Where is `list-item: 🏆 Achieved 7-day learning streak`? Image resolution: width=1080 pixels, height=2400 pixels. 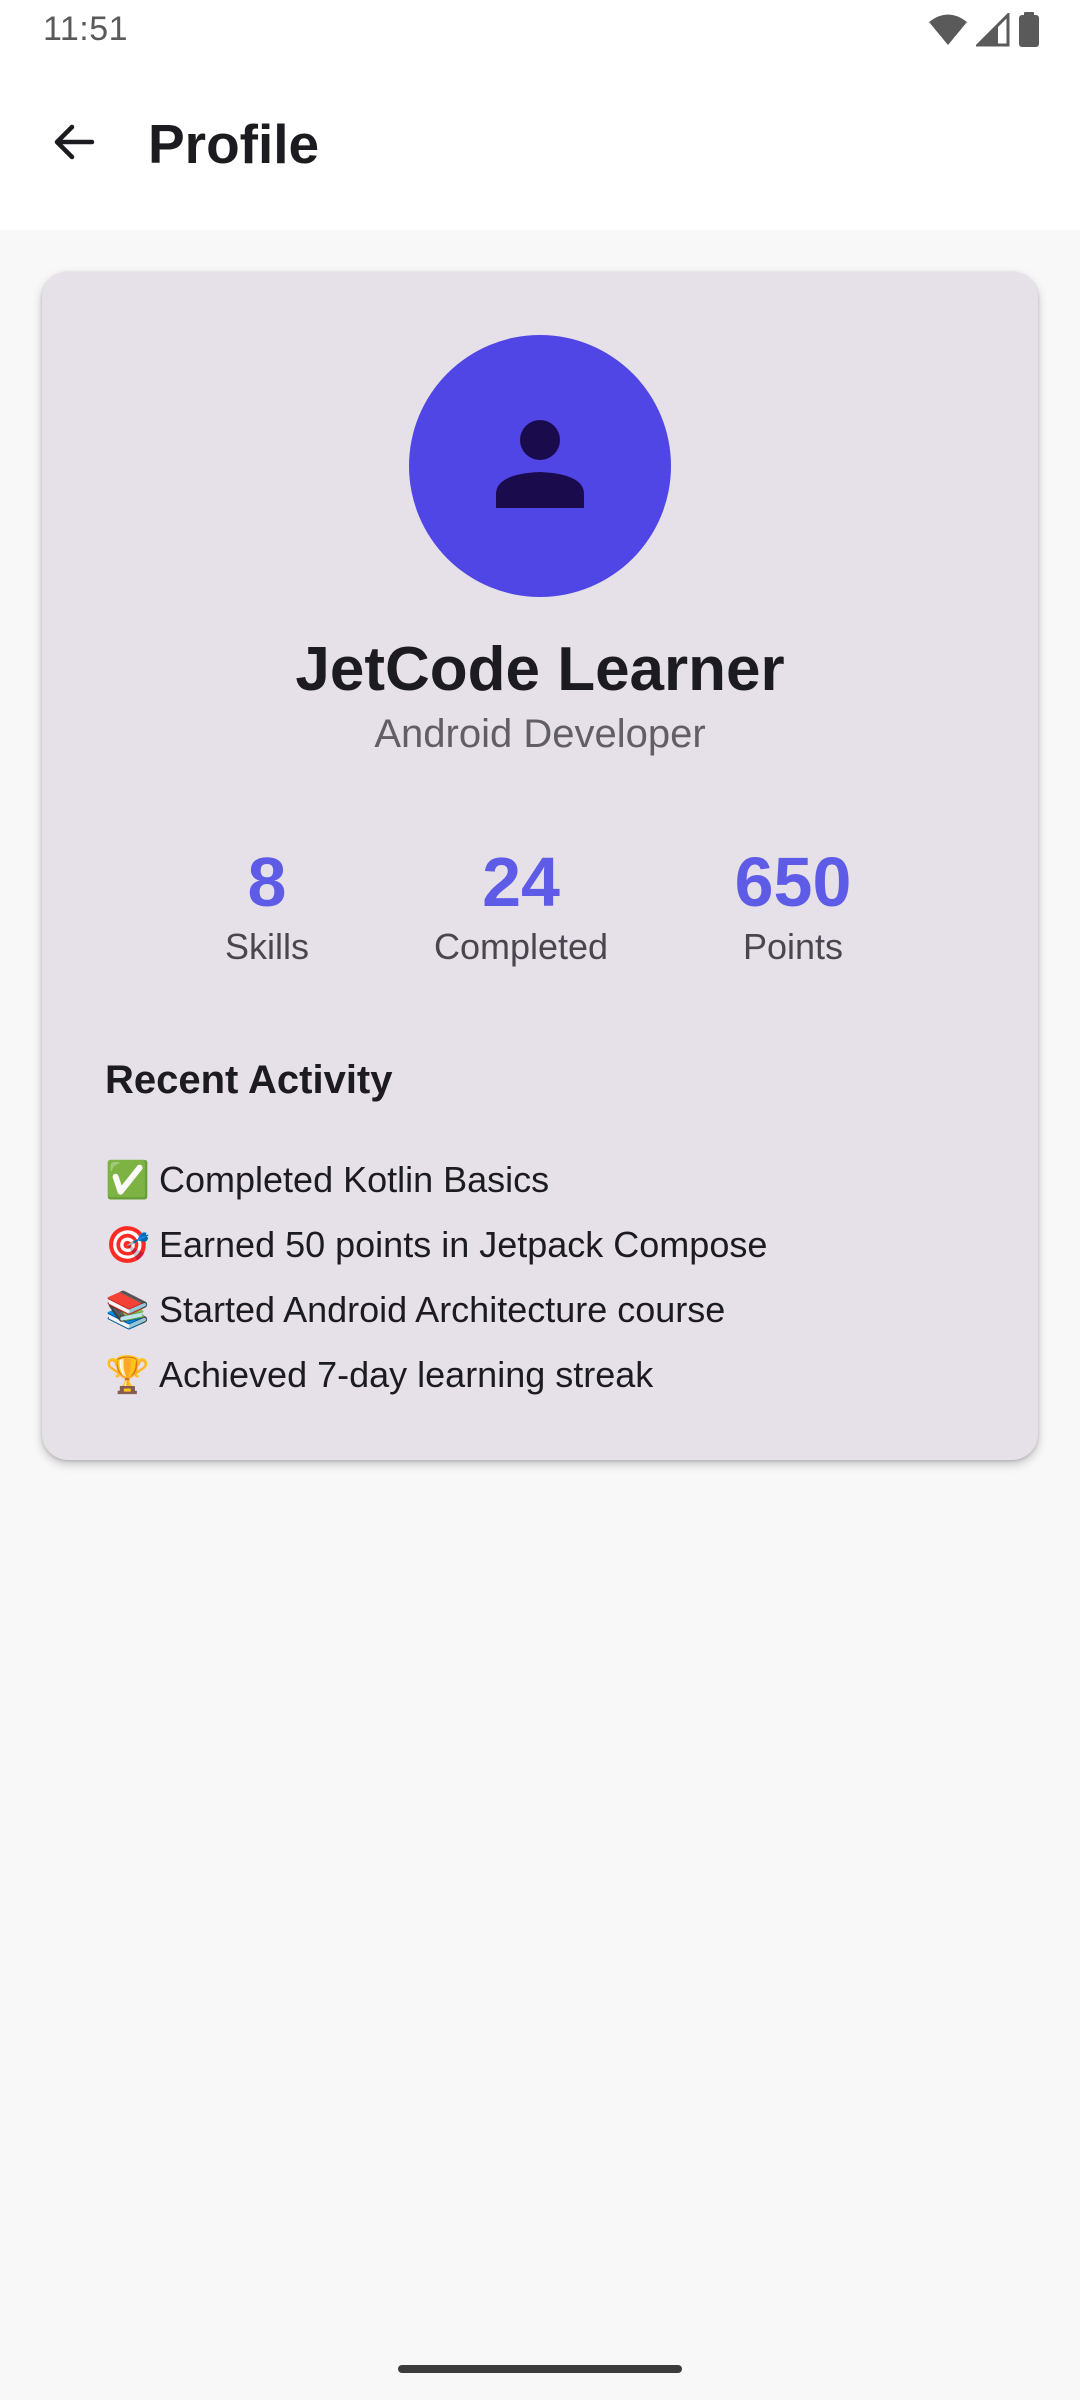
list-item: 🏆 Achieved 7-day learning streak is located at coordinates (436, 1374).